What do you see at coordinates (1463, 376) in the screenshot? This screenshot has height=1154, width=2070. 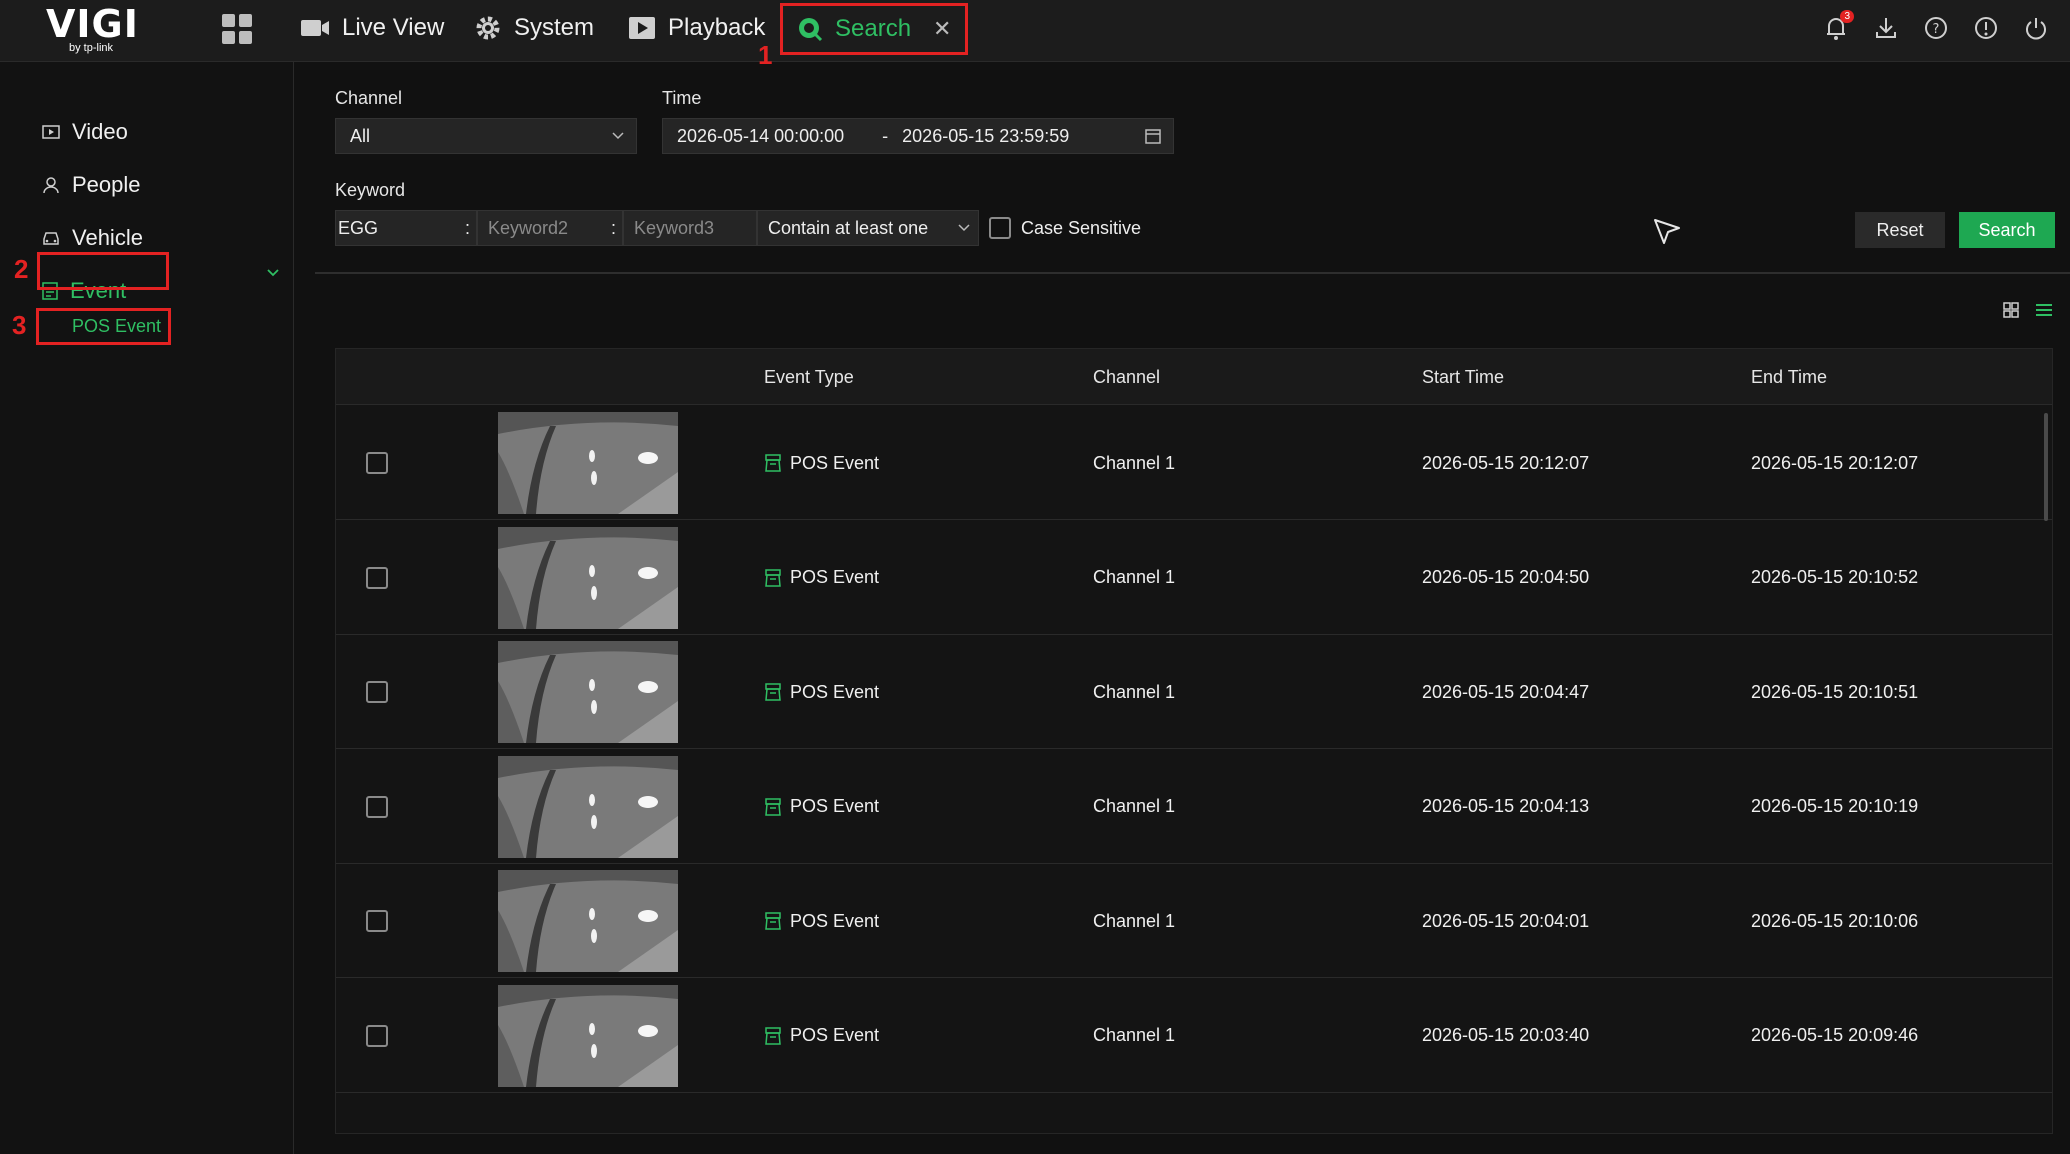 I see `column-header-start-time: Start Time` at bounding box center [1463, 376].